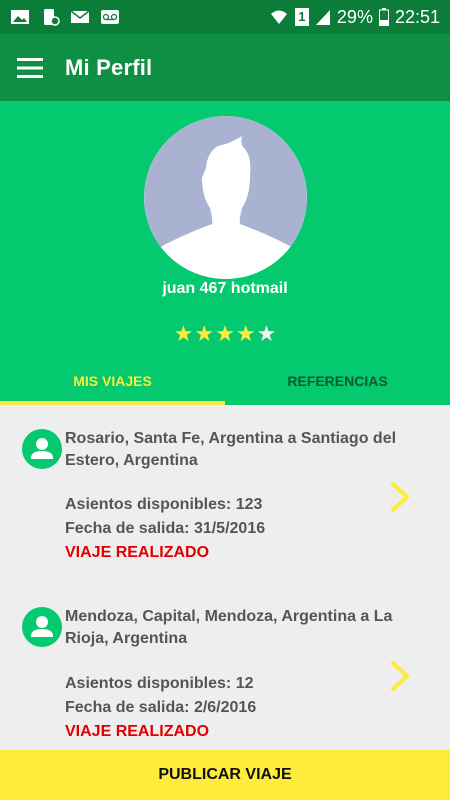  I want to click on wifi-icon, so click(278, 17).